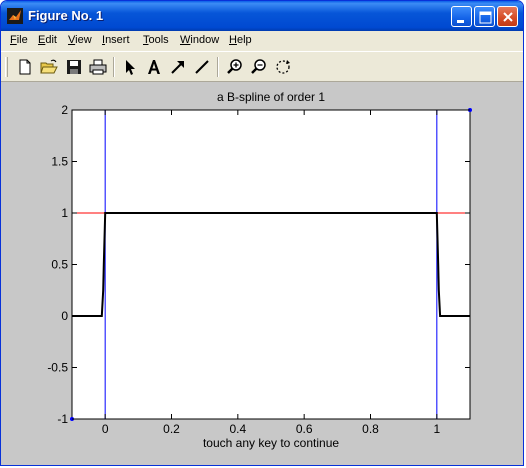 The width and height of the screenshot is (526, 468). What do you see at coordinates (199, 40) in the screenshot?
I see `menu-window: Window` at bounding box center [199, 40].